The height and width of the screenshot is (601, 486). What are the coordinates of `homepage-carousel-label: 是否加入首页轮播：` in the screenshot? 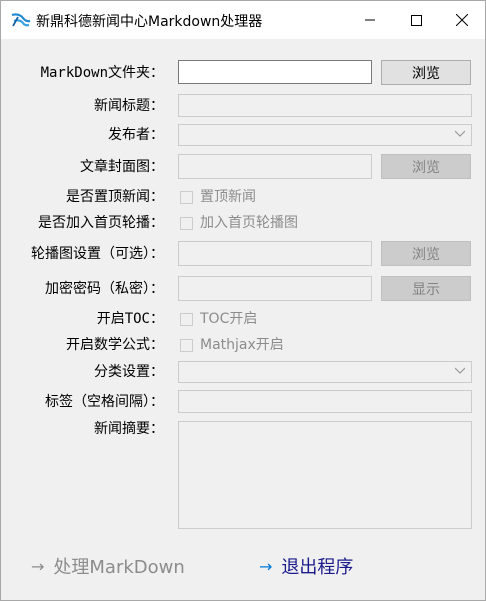 It's located at (101, 223).